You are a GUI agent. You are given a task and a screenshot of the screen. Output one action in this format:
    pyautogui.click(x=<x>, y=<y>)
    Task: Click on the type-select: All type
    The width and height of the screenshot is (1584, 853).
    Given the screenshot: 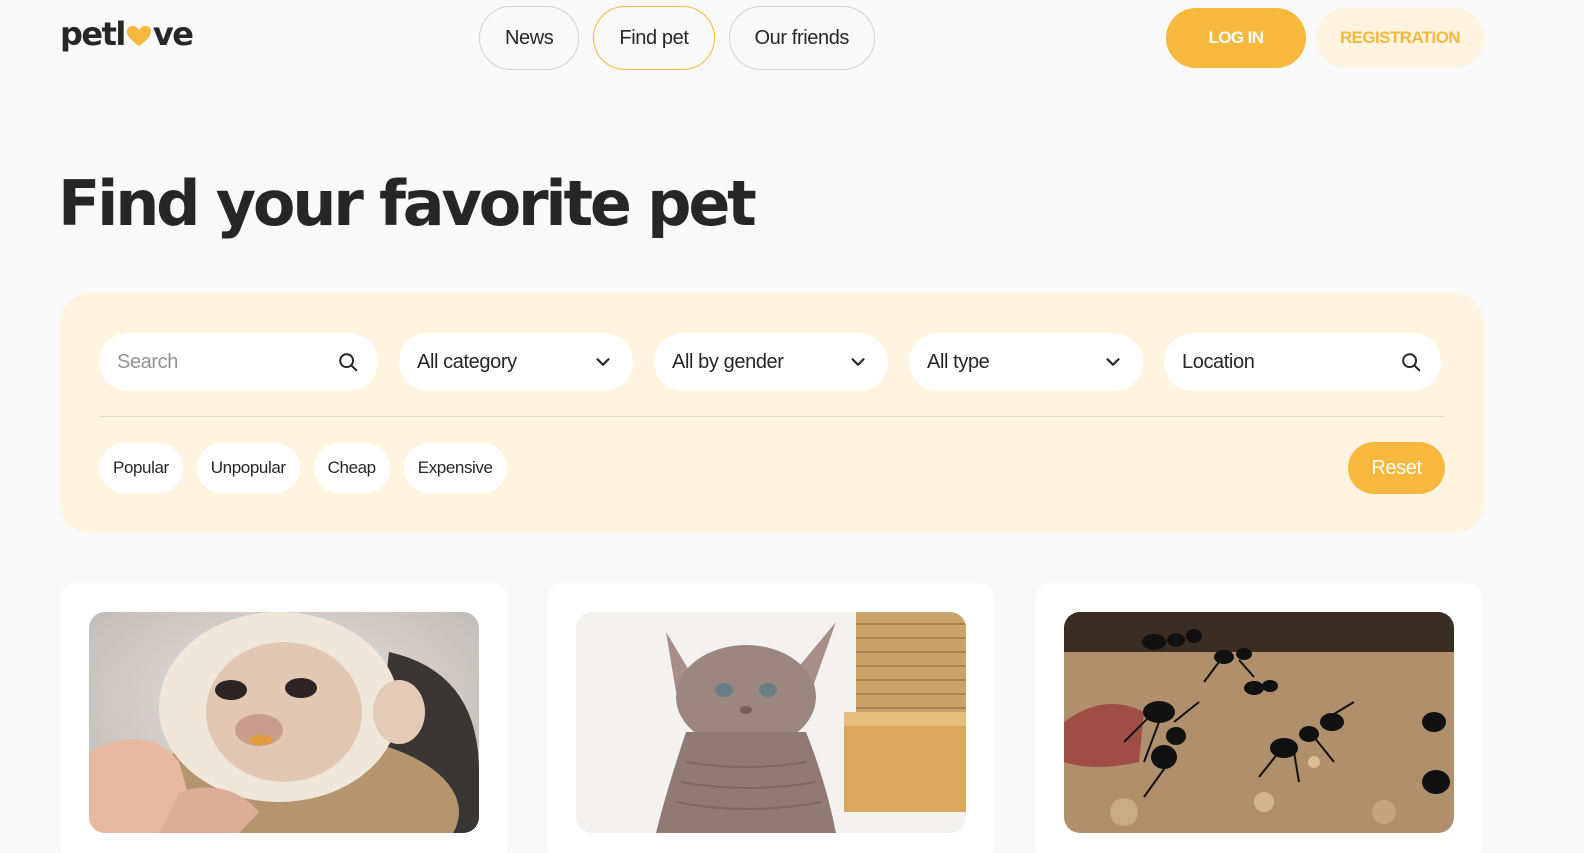 What is the action you would take?
    pyautogui.click(x=1026, y=362)
    